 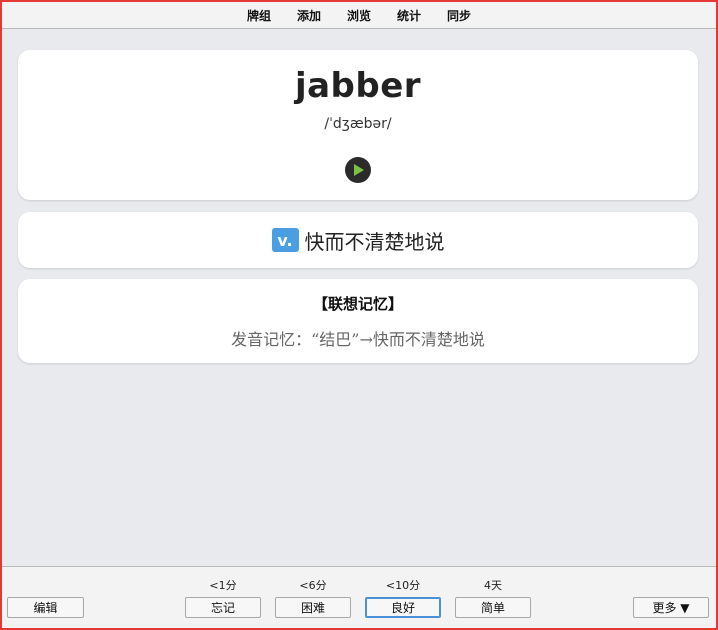 I want to click on play-audio-button, so click(x=358, y=170).